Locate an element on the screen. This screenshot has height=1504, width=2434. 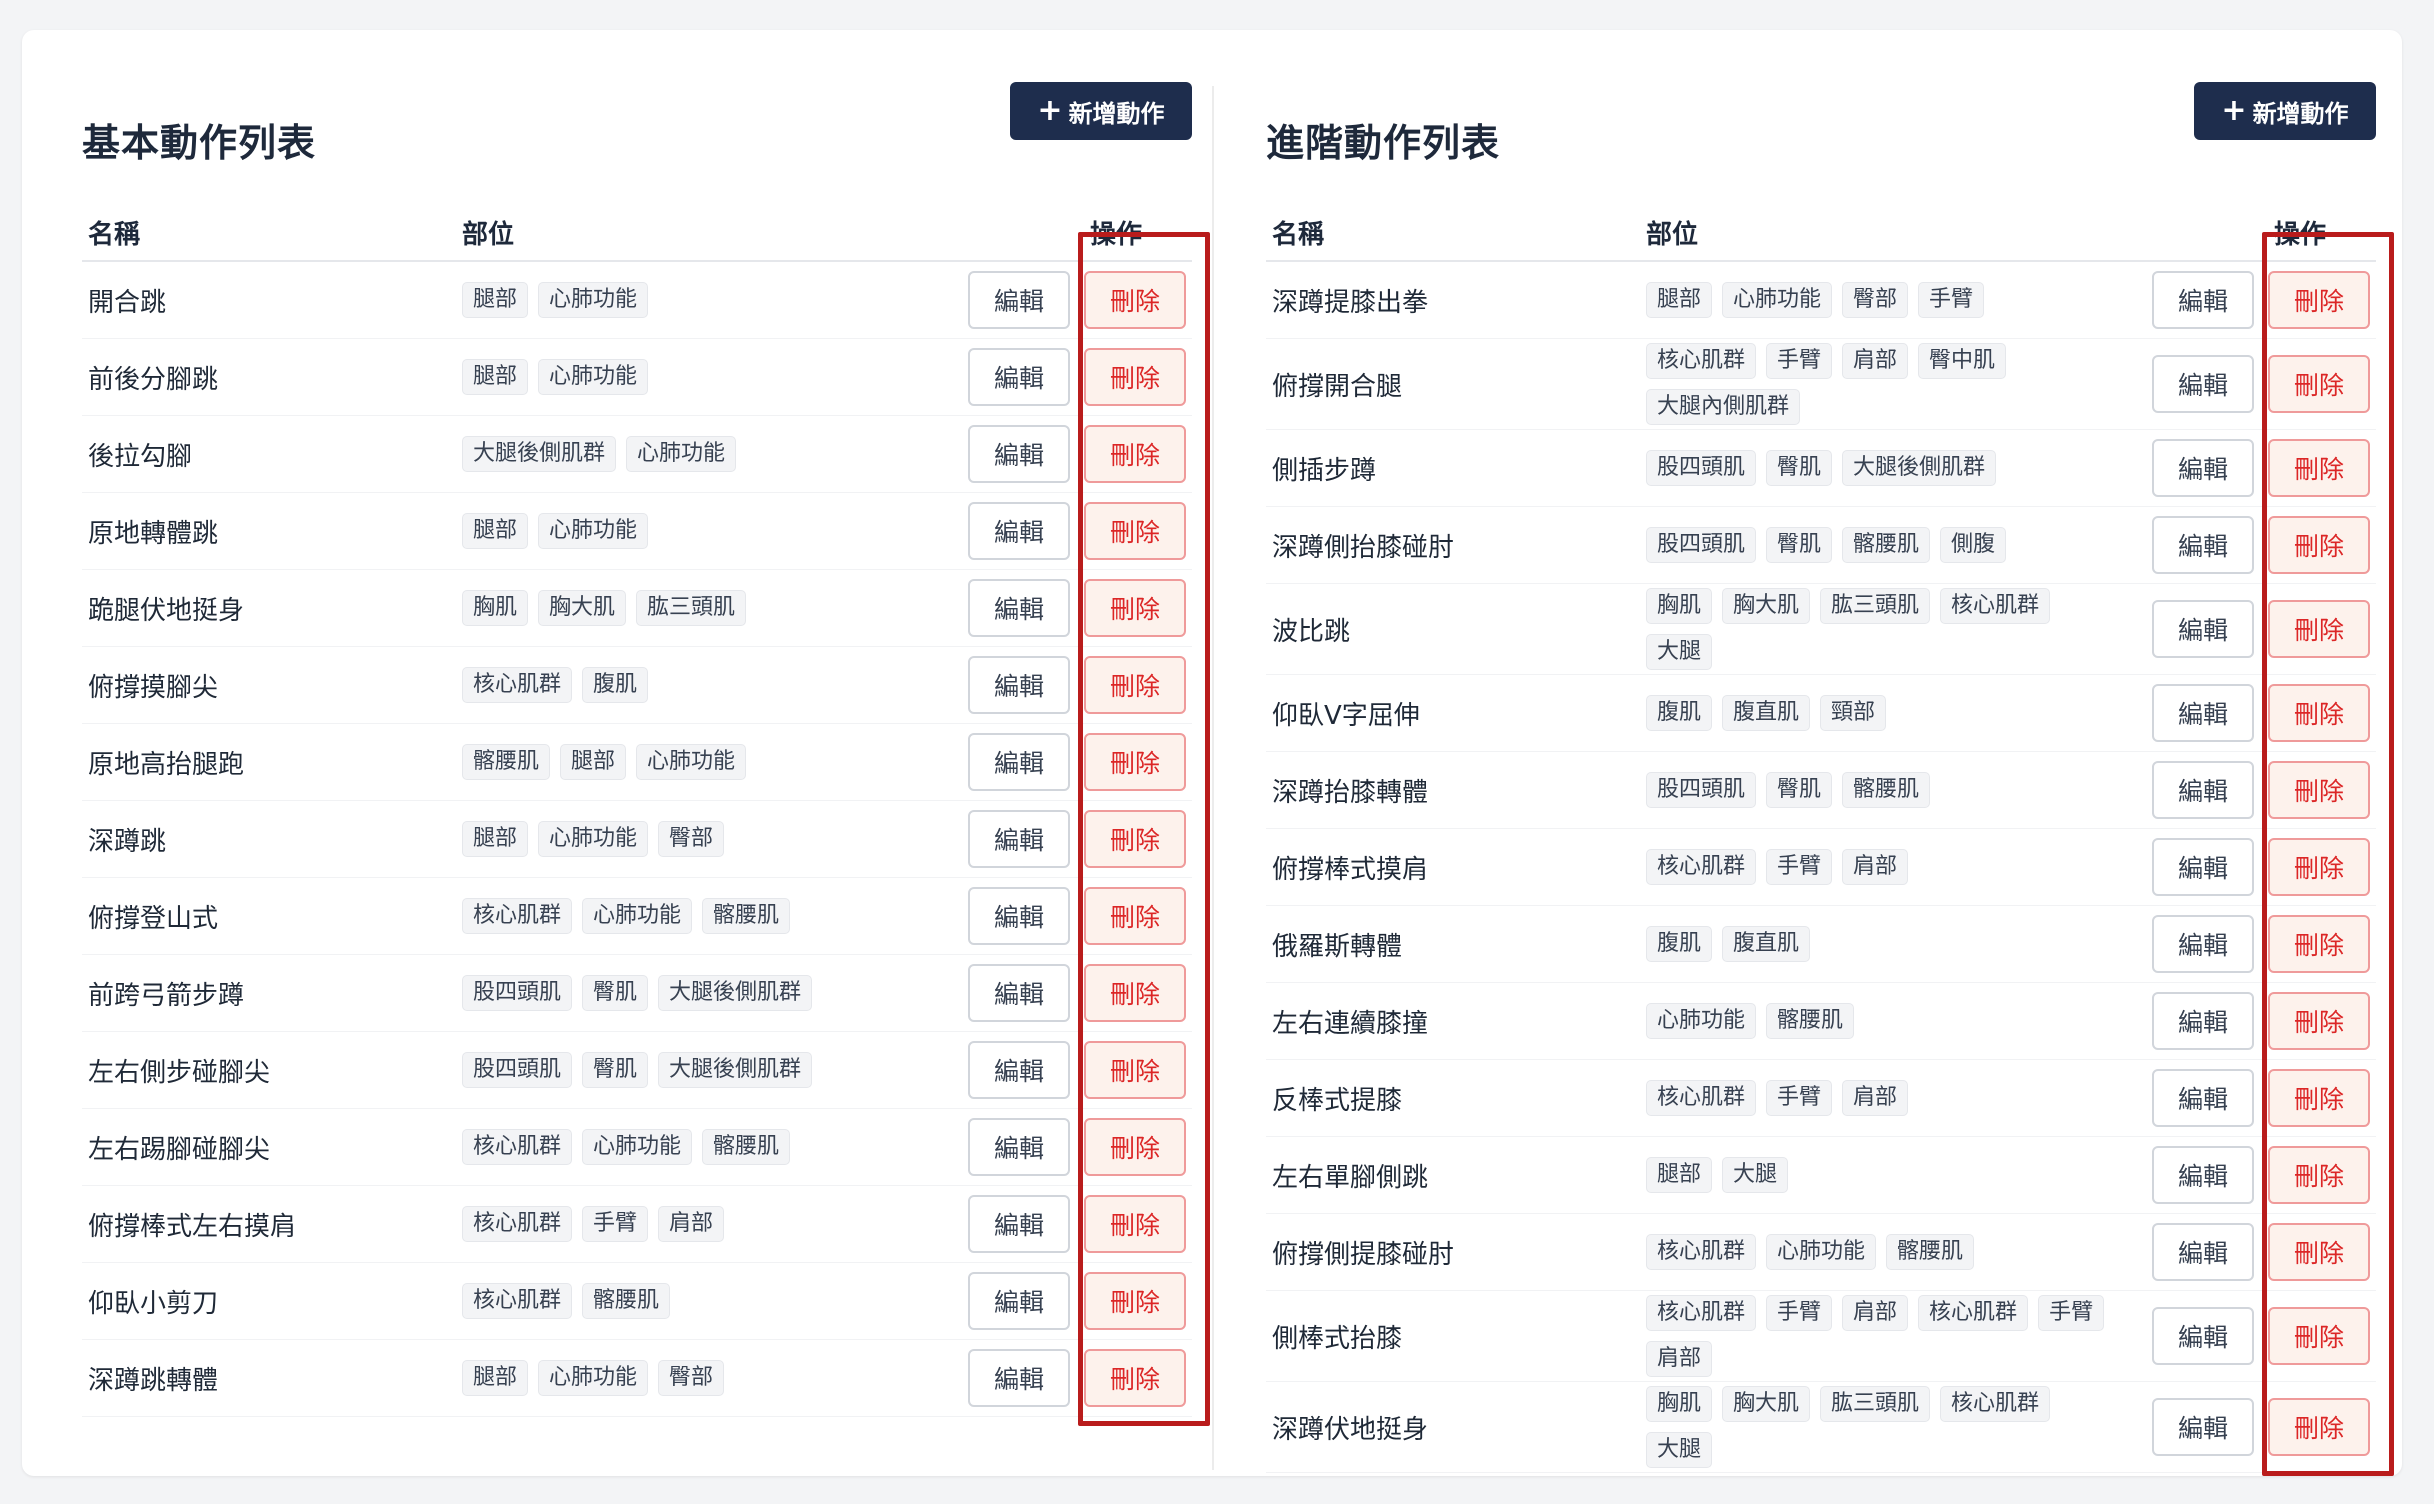
body-part-tags: 腿部 大腿 is located at coordinates (1886, 1175).